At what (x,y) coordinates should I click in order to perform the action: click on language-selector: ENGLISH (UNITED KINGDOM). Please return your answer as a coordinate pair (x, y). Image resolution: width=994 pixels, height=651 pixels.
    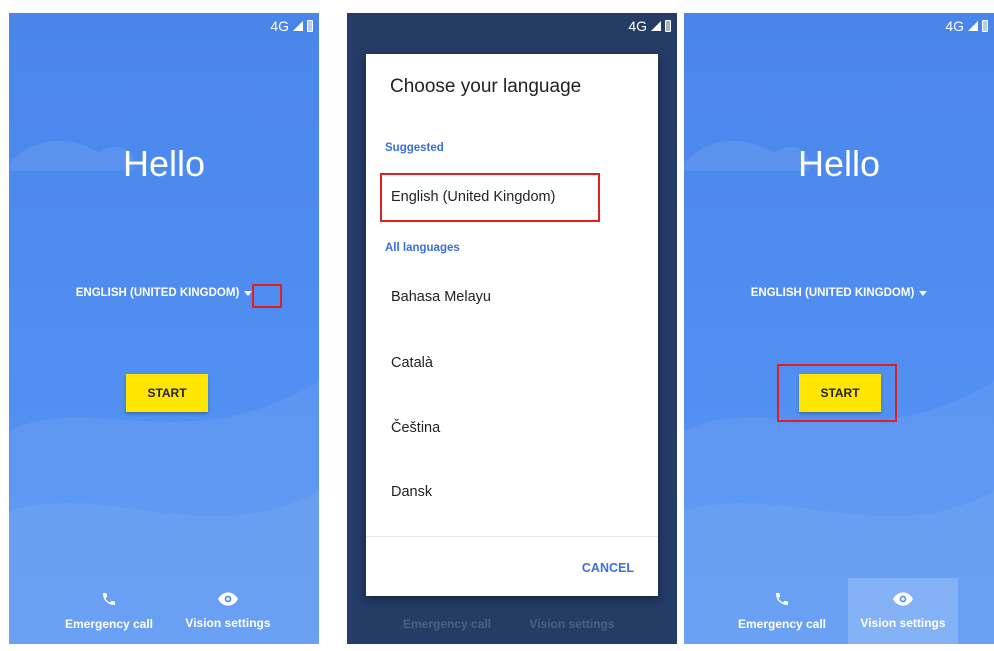
    Looking at the image, I should click on (839, 293).